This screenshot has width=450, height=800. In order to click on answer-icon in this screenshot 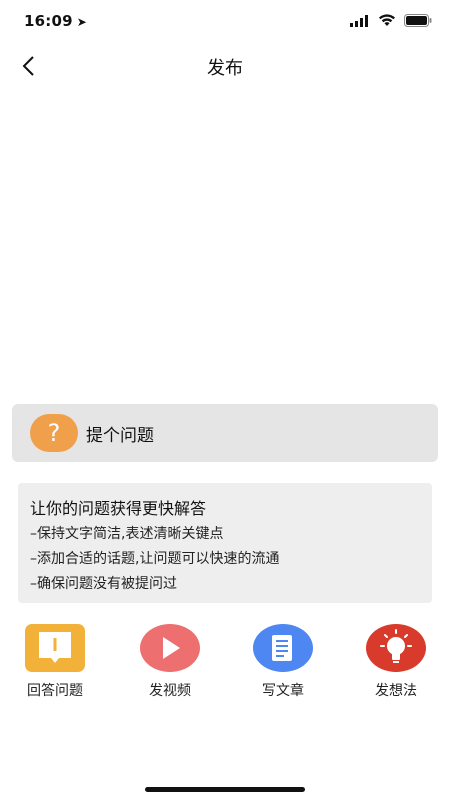, I will do `click(55, 648)`.